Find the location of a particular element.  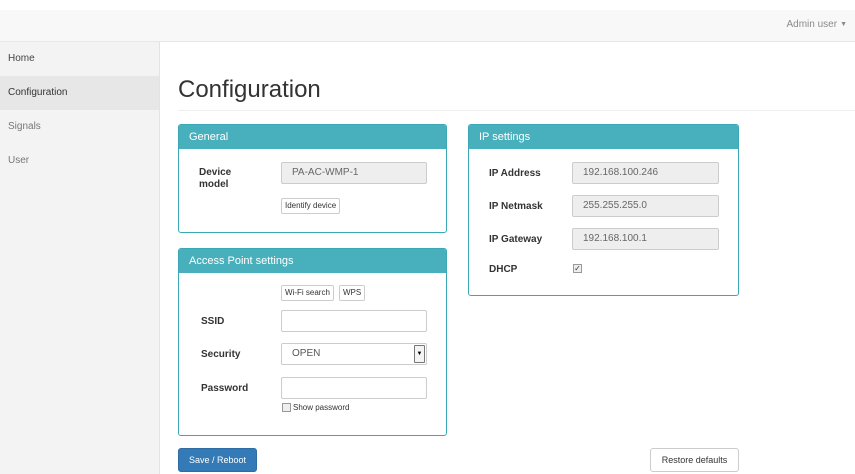

sidebar-item-configuration: Configuration is located at coordinates (79, 93).